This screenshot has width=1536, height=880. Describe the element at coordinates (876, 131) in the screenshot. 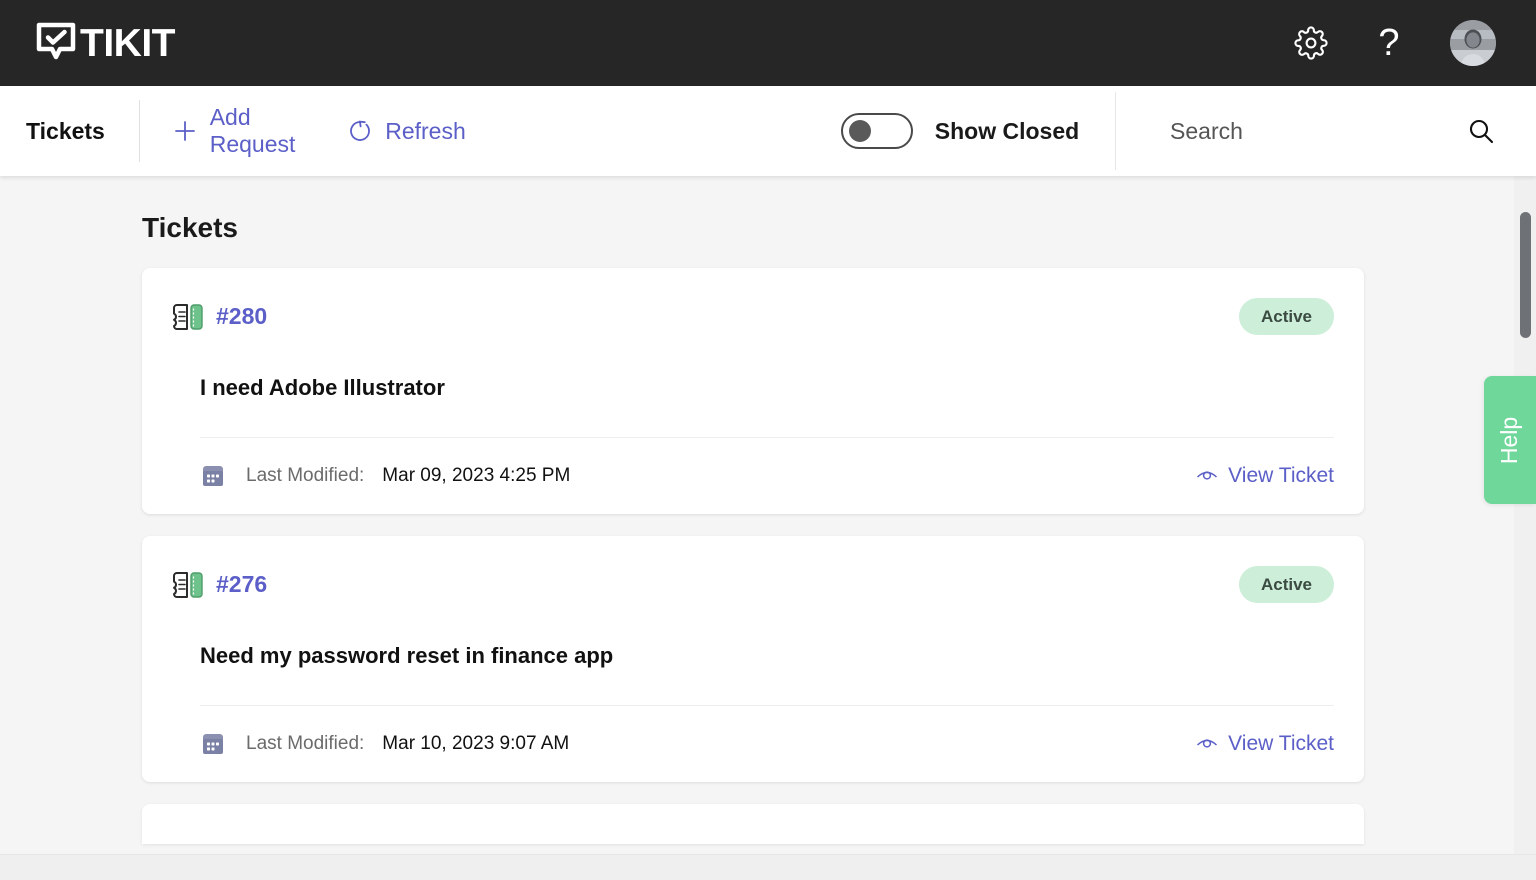

I see `show-closed-toggle` at that location.